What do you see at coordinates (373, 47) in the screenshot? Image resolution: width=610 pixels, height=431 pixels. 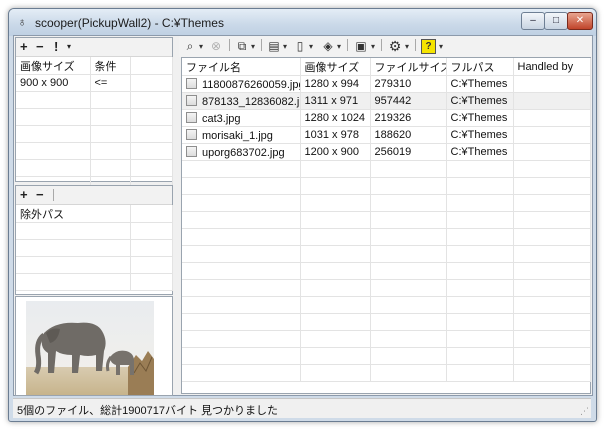 I see `wallpaper-dropdown: ▾` at bounding box center [373, 47].